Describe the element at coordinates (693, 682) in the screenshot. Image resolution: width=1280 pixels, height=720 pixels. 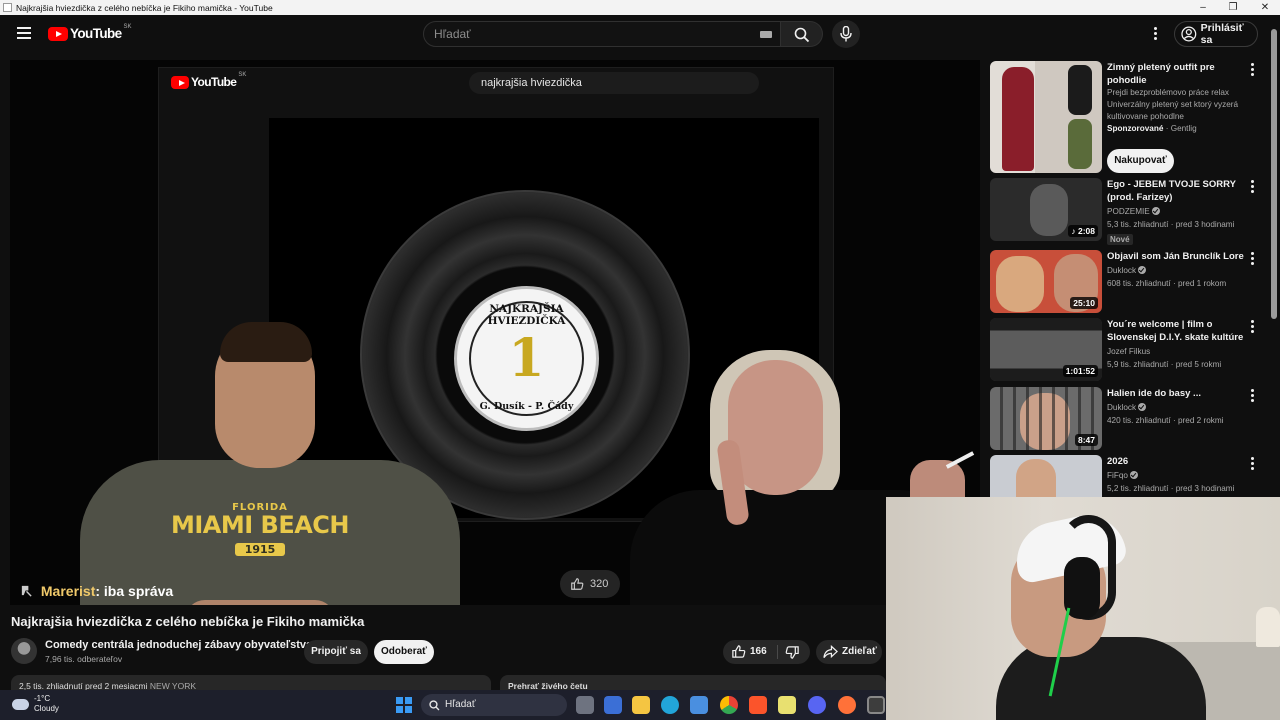
I see `chat-replay-box: Prehrať živého četu` at that location.